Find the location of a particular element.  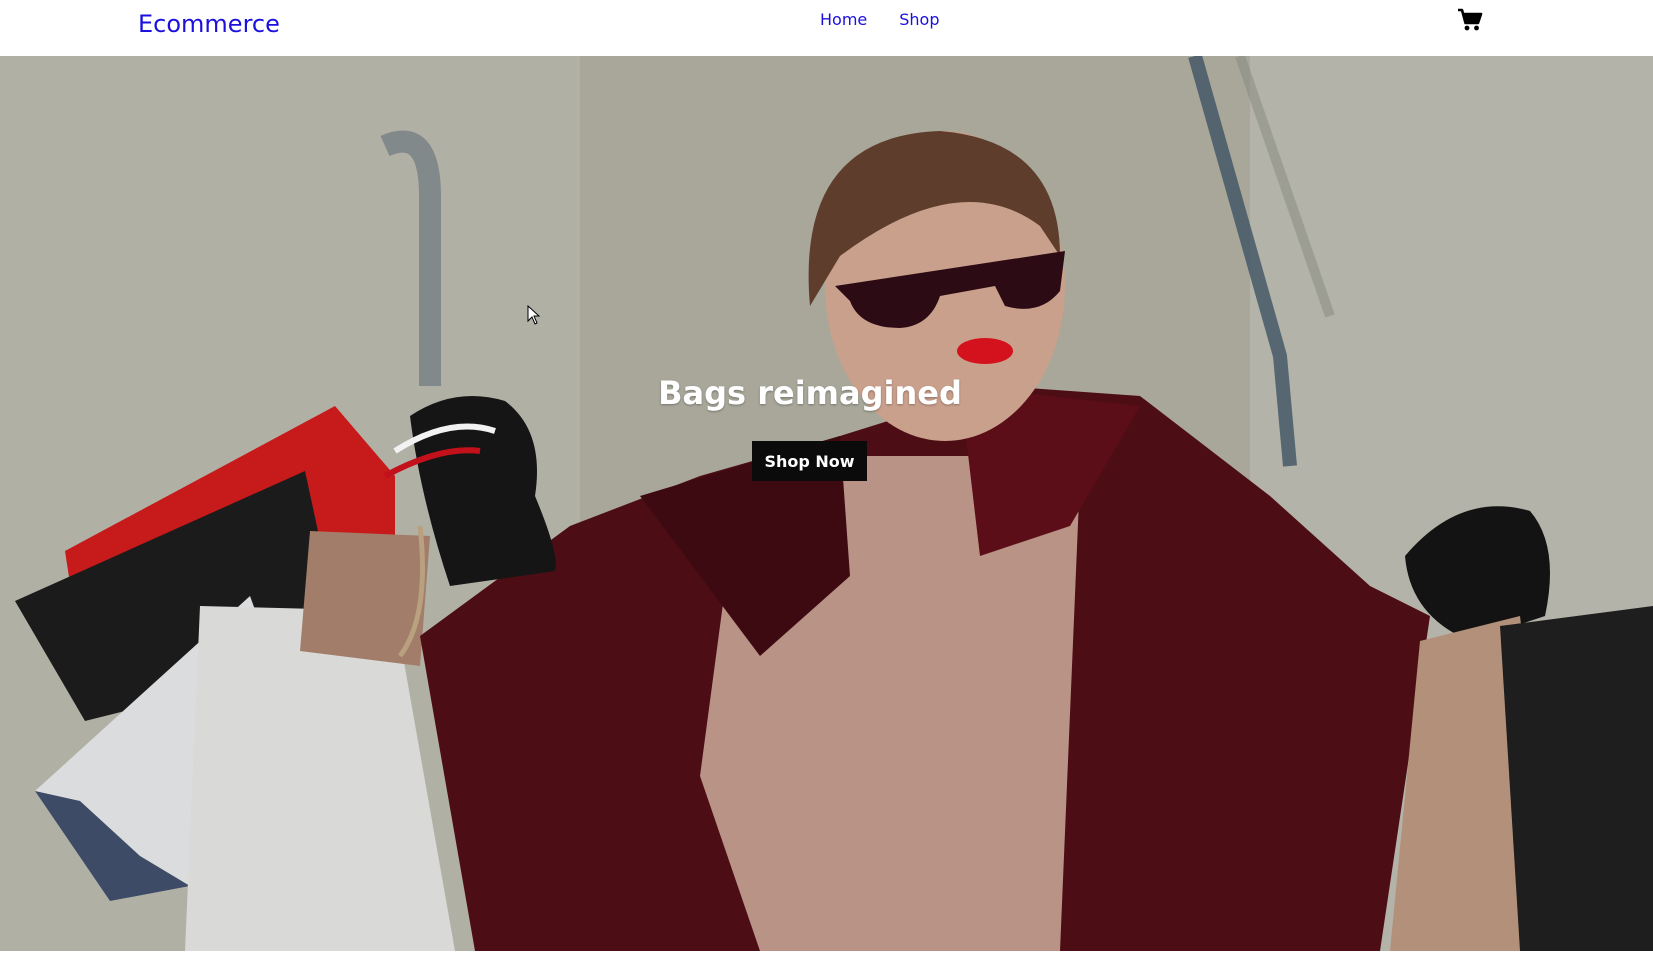

nav-links: Home Shop is located at coordinates (880, 19).